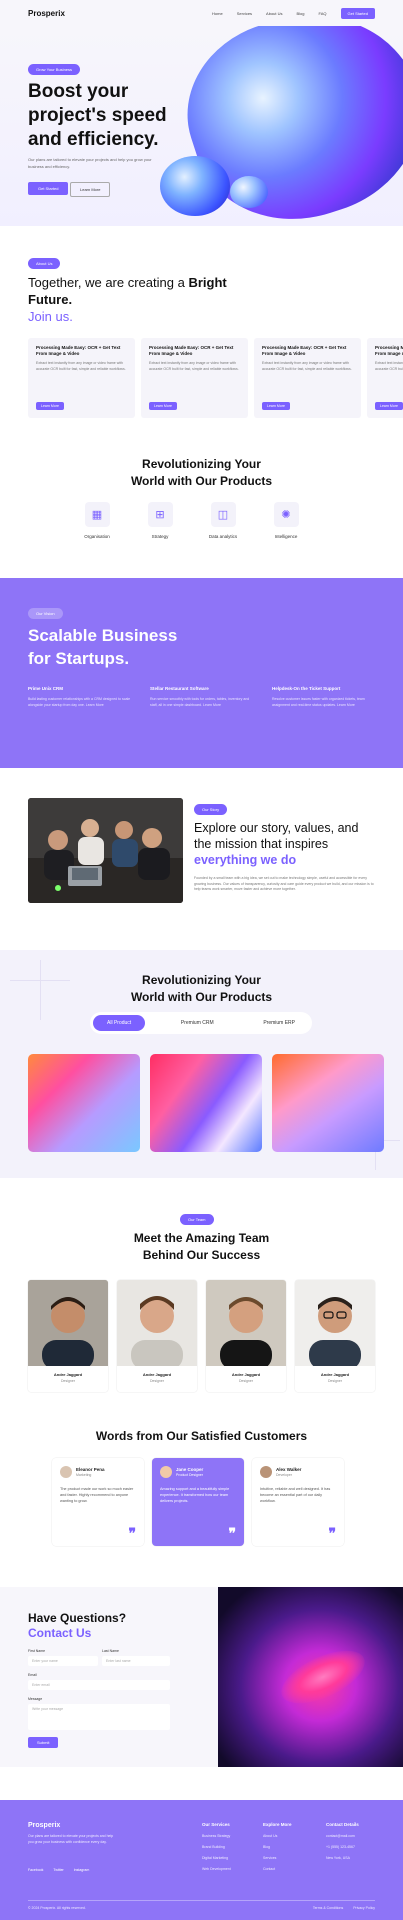 This screenshot has height=1920, width=403. I want to click on instagram-link: Instagram, so click(82, 1870).